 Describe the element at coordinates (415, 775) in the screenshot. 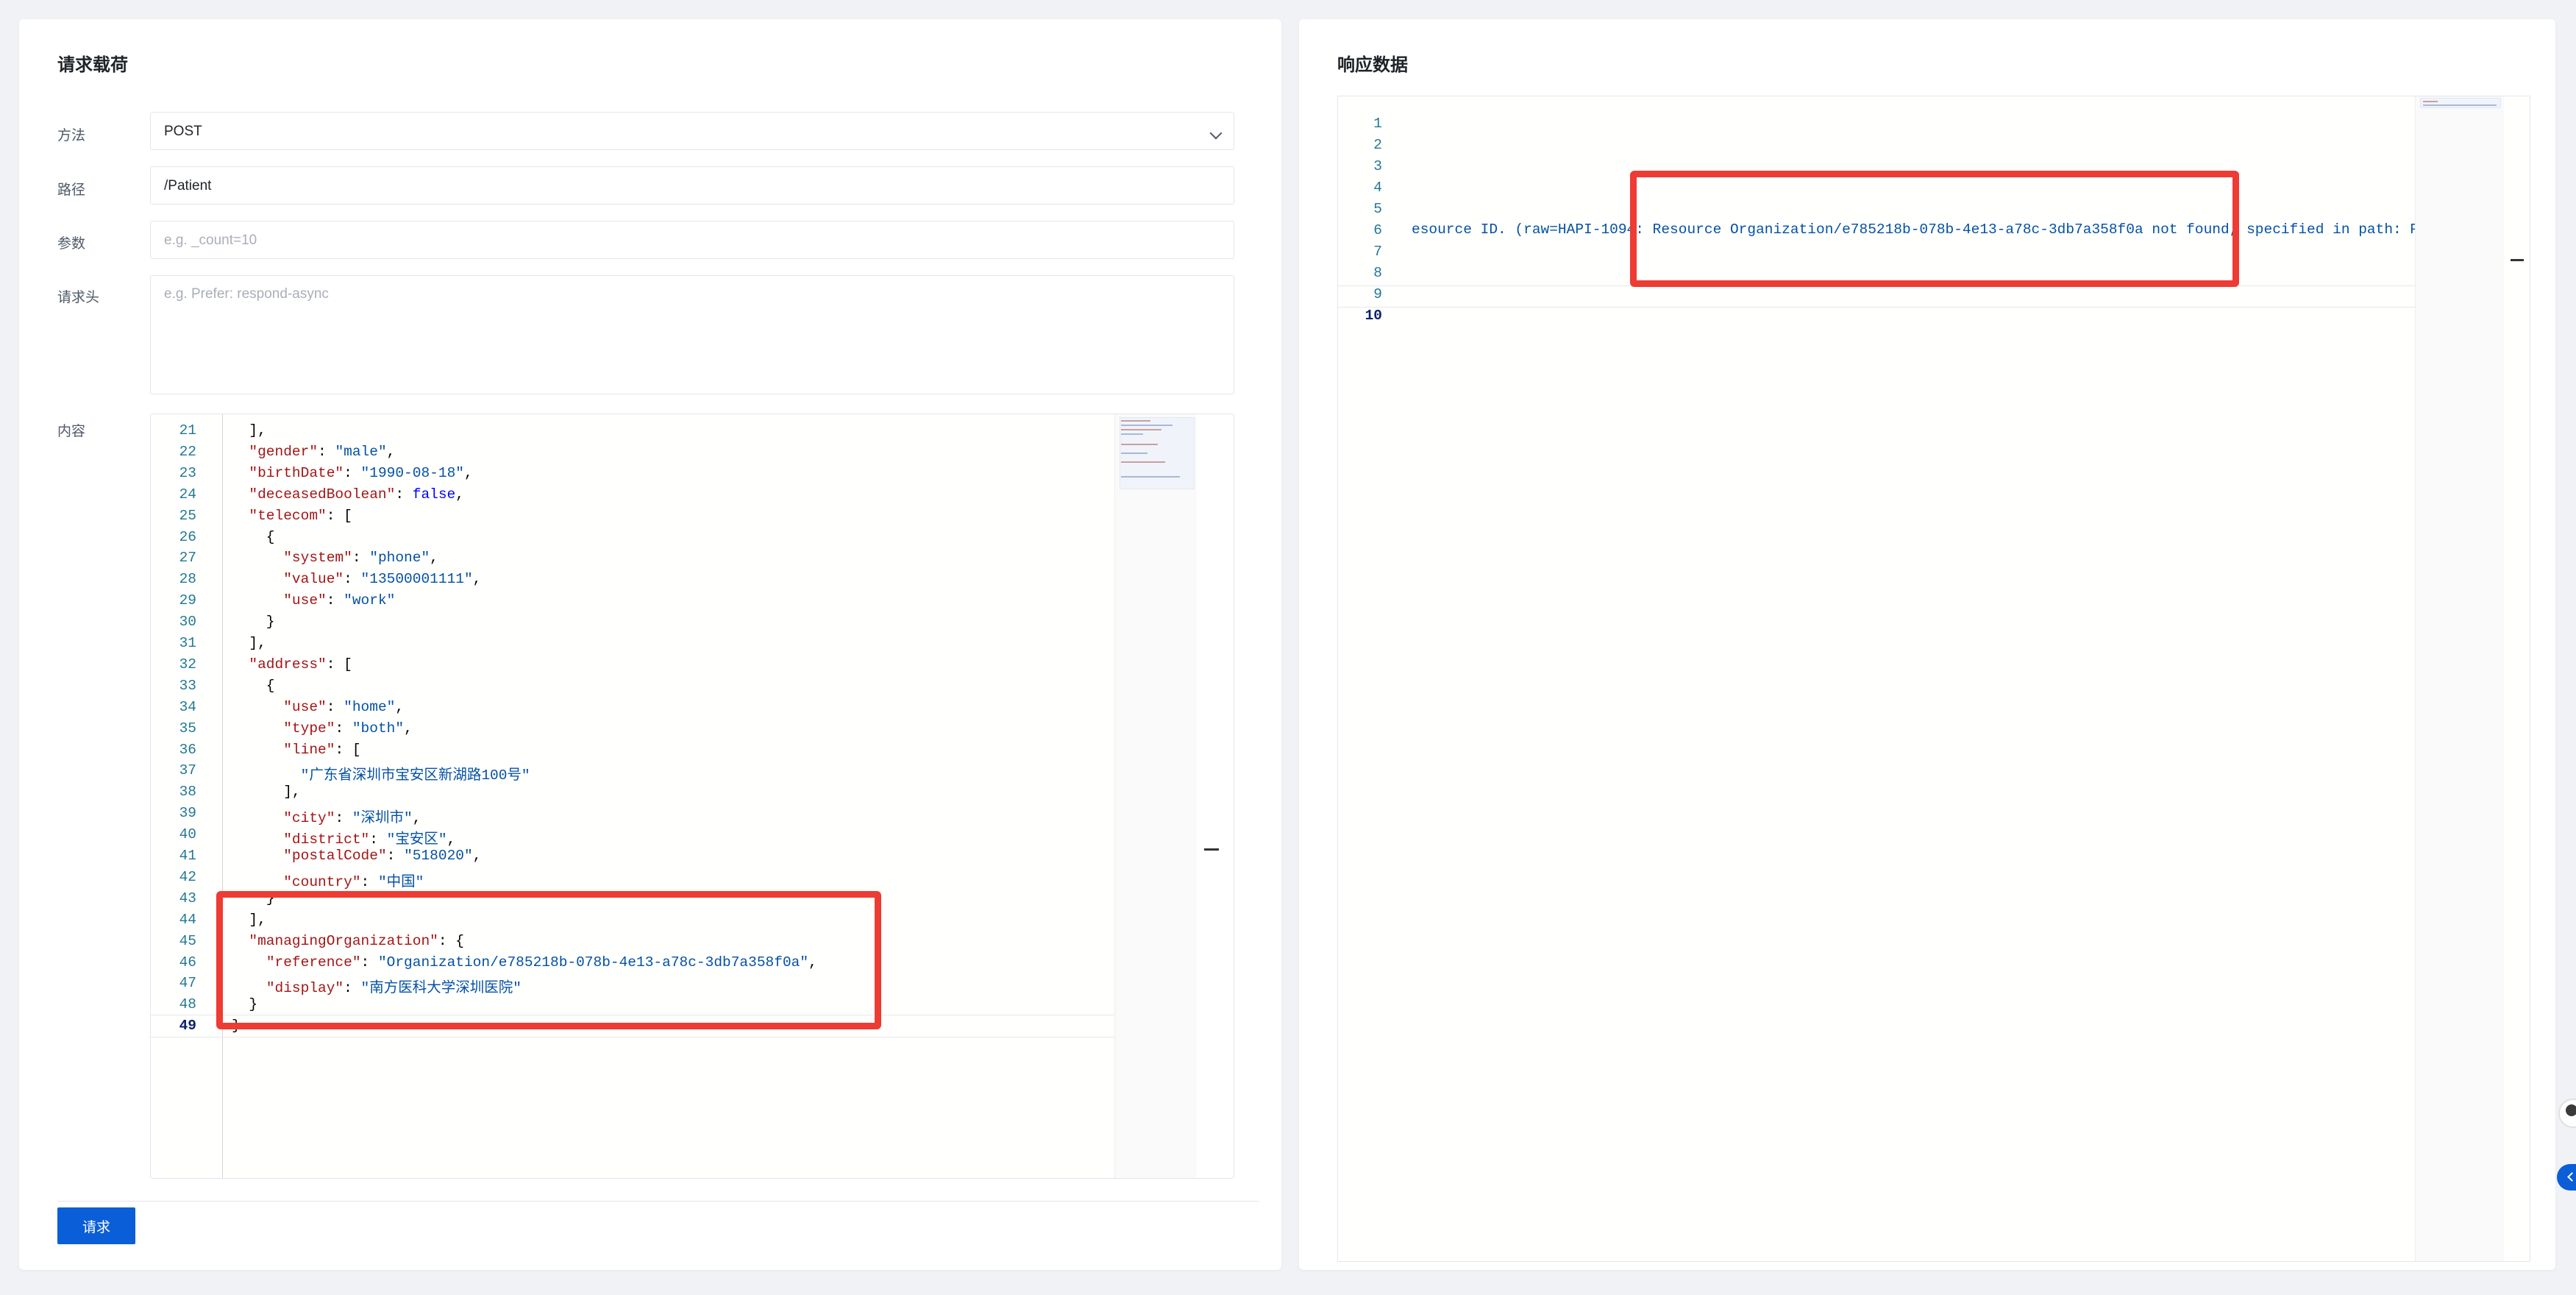

I see `code-token: "广东省深圳市宝安区新湖路100号"` at that location.